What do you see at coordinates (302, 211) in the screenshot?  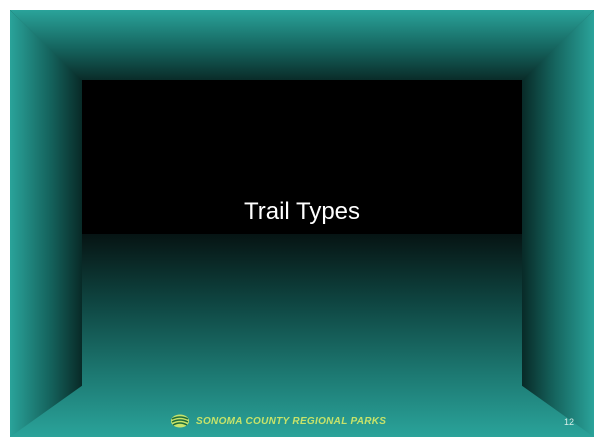 I see `slide-title: Trail Types` at bounding box center [302, 211].